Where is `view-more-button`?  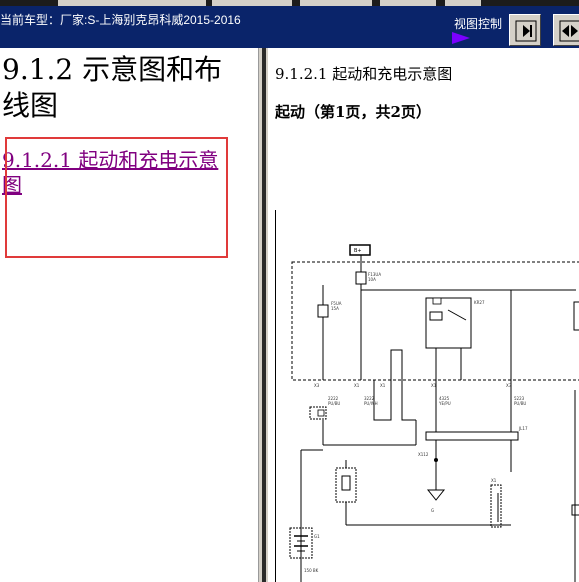
view-more-button is located at coordinates (566, 30).